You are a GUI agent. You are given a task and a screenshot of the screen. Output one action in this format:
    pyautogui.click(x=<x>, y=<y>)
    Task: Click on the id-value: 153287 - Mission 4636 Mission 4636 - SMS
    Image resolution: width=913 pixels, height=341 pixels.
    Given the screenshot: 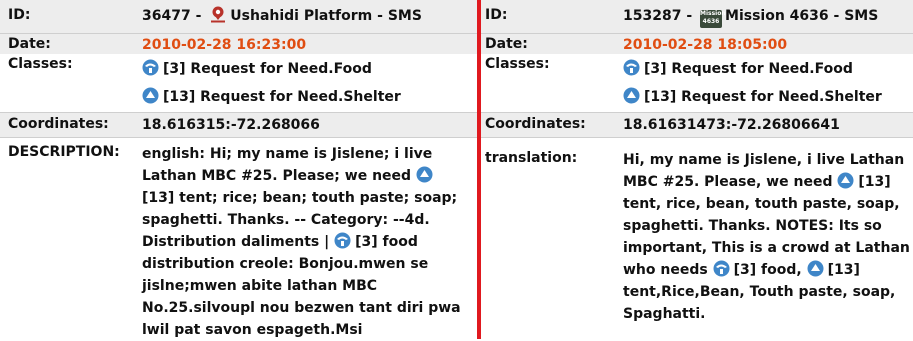 What is the action you would take?
    pyautogui.click(x=766, y=16)
    